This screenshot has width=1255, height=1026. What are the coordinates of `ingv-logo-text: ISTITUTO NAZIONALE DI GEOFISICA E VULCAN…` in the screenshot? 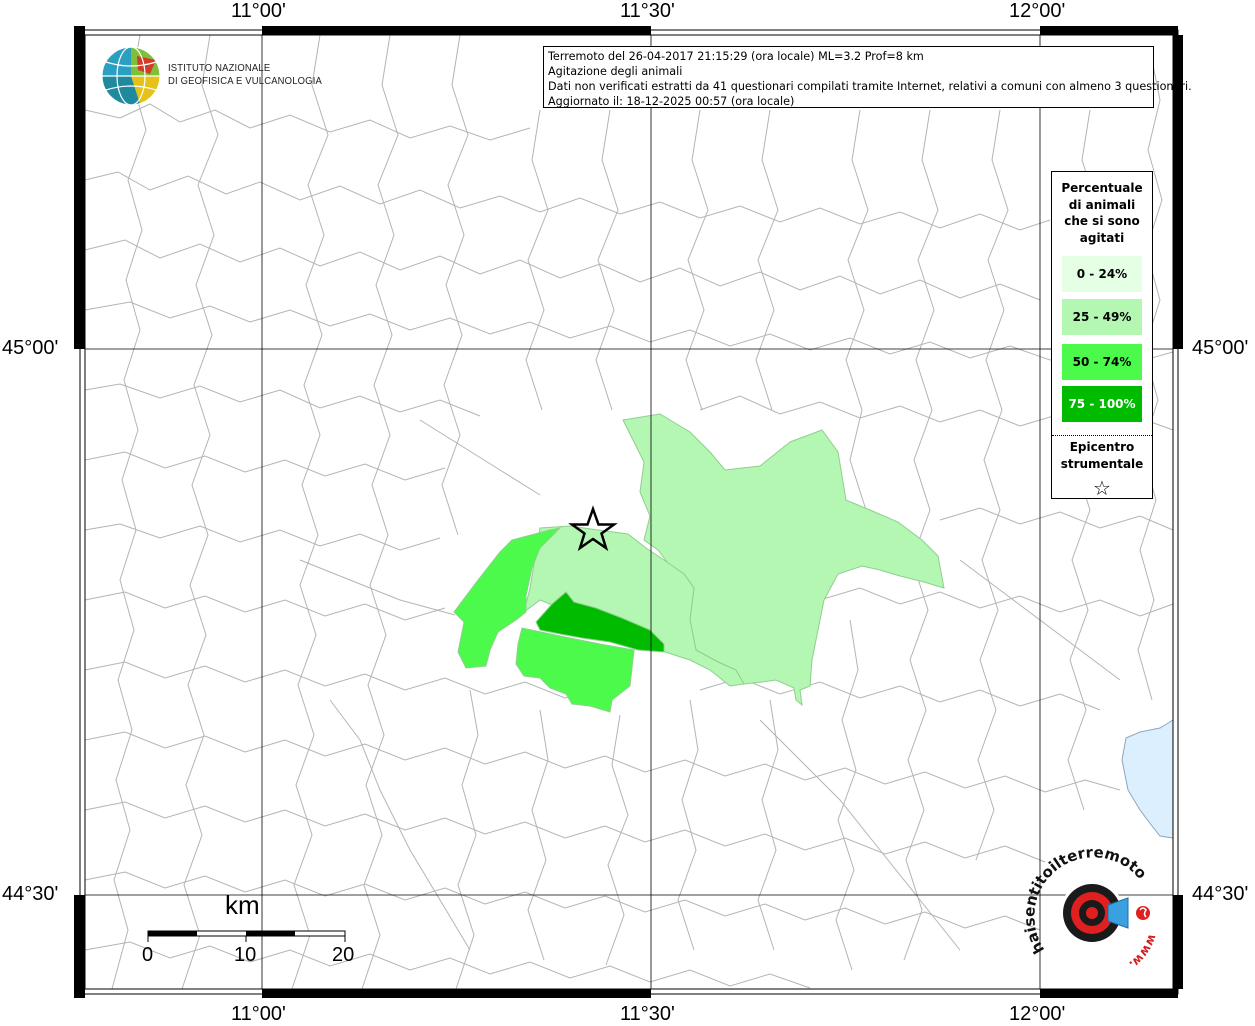 It's located at (245, 75).